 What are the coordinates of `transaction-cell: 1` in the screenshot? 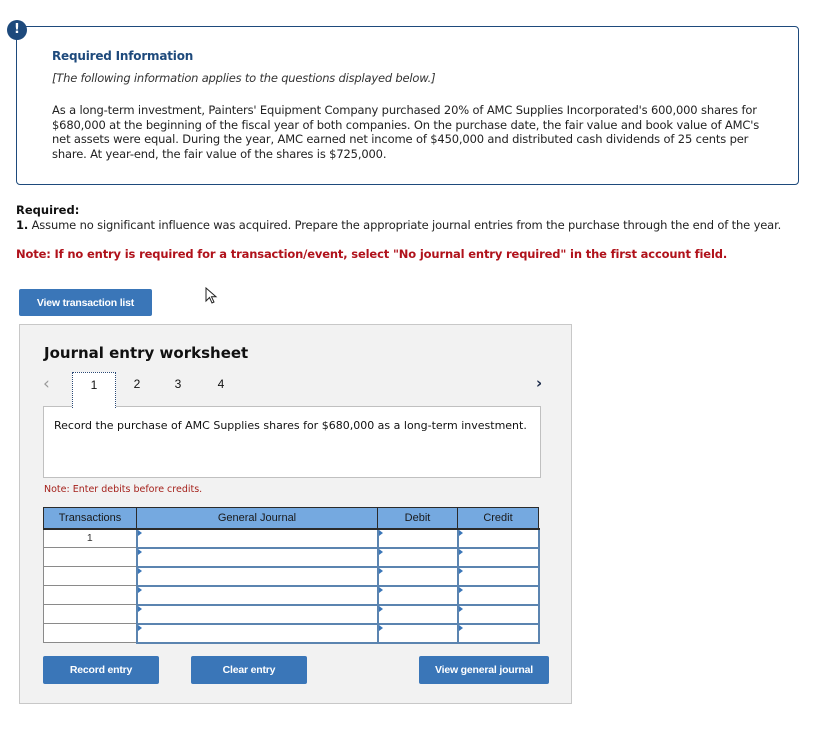 It's located at (90, 538).